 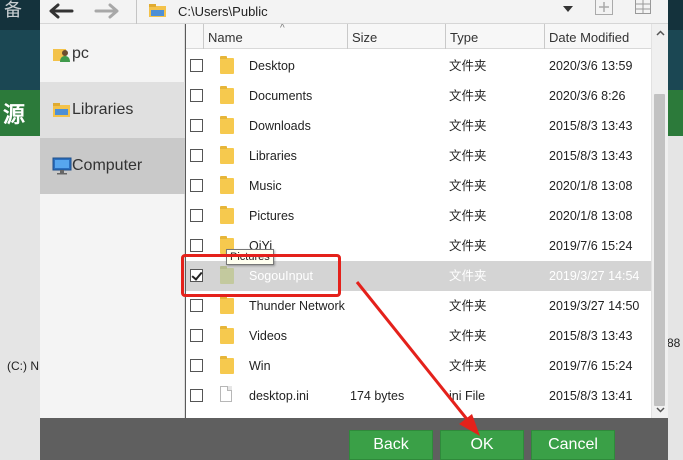 I want to click on background-app-banner-char: 源, so click(x=14, y=115).